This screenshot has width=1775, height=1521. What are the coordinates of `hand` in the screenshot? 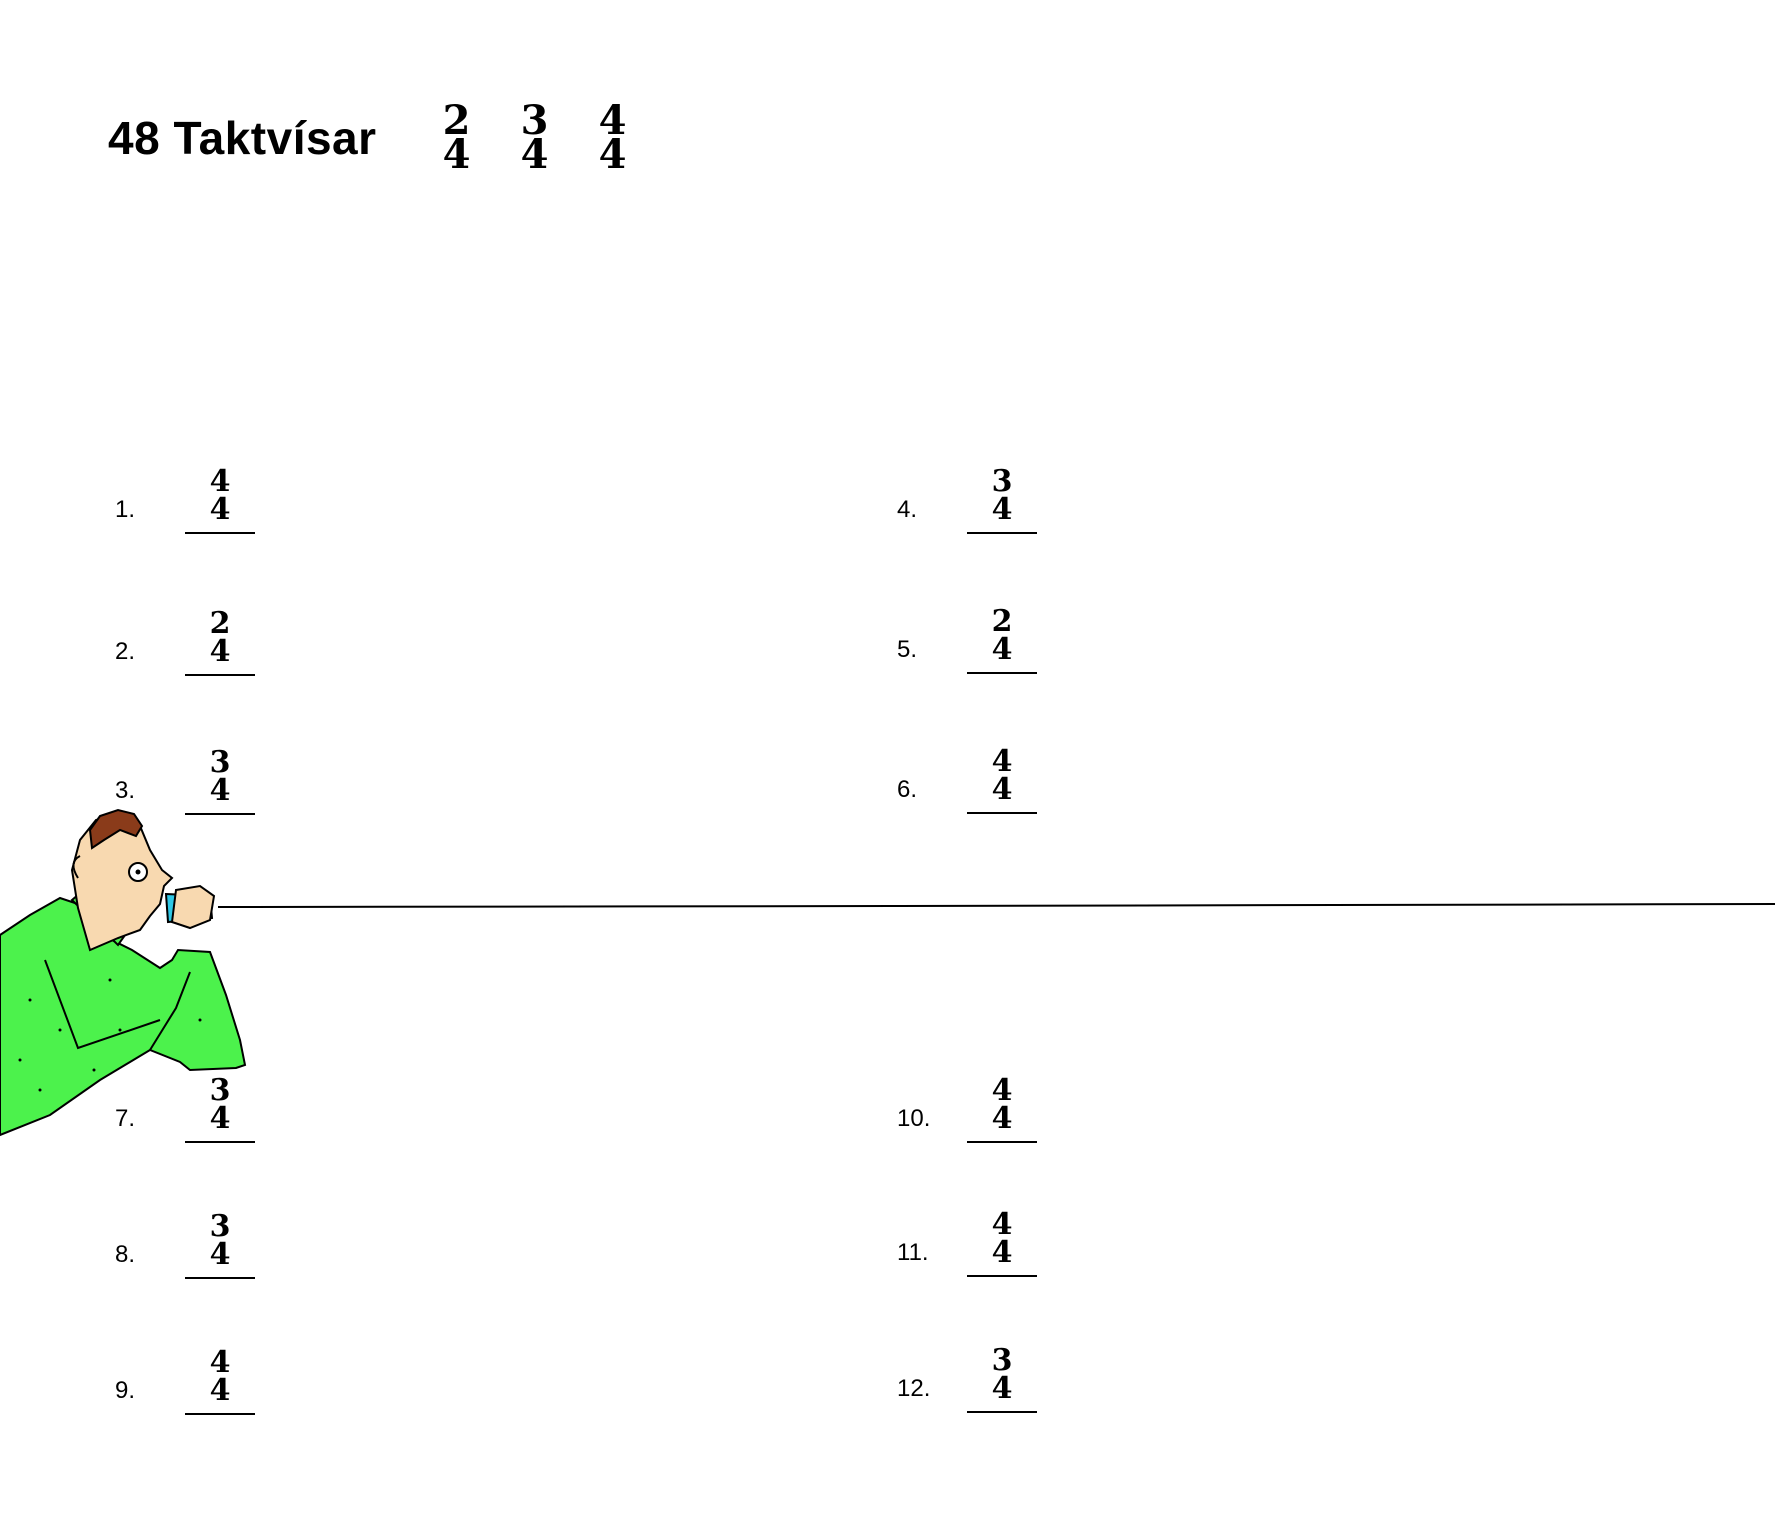 It's located at (193, 907).